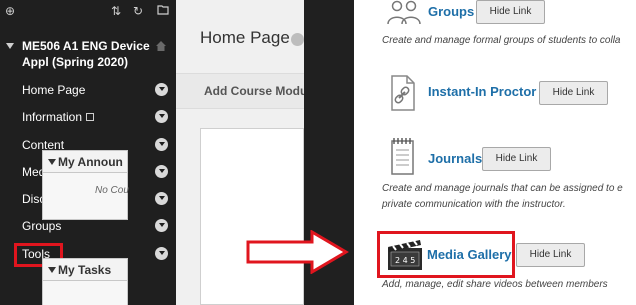  What do you see at coordinates (88, 13) in the screenshot?
I see `sidebar-toolbar: ⊕ ⇅ ↻` at bounding box center [88, 13].